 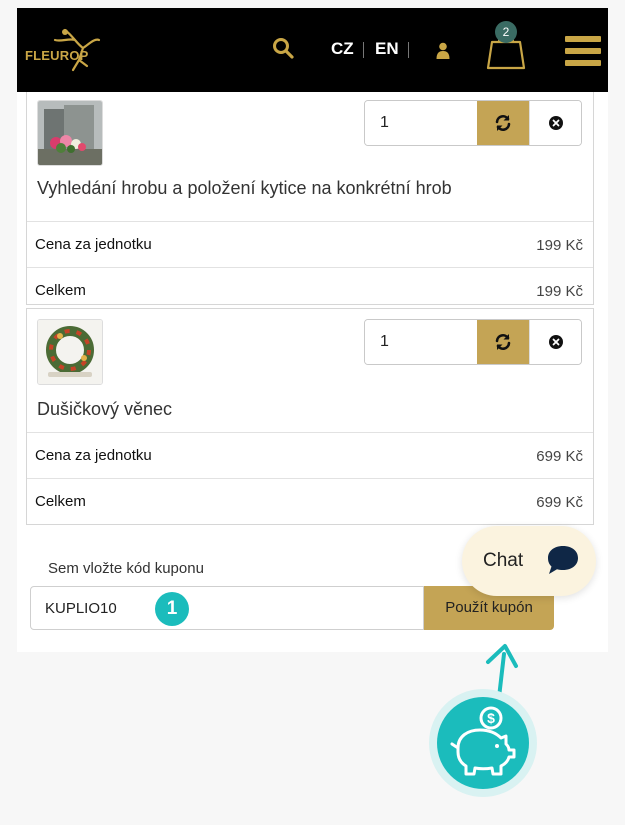 I want to click on fleurop-logo: FLEUROP, so click(x=70, y=50).